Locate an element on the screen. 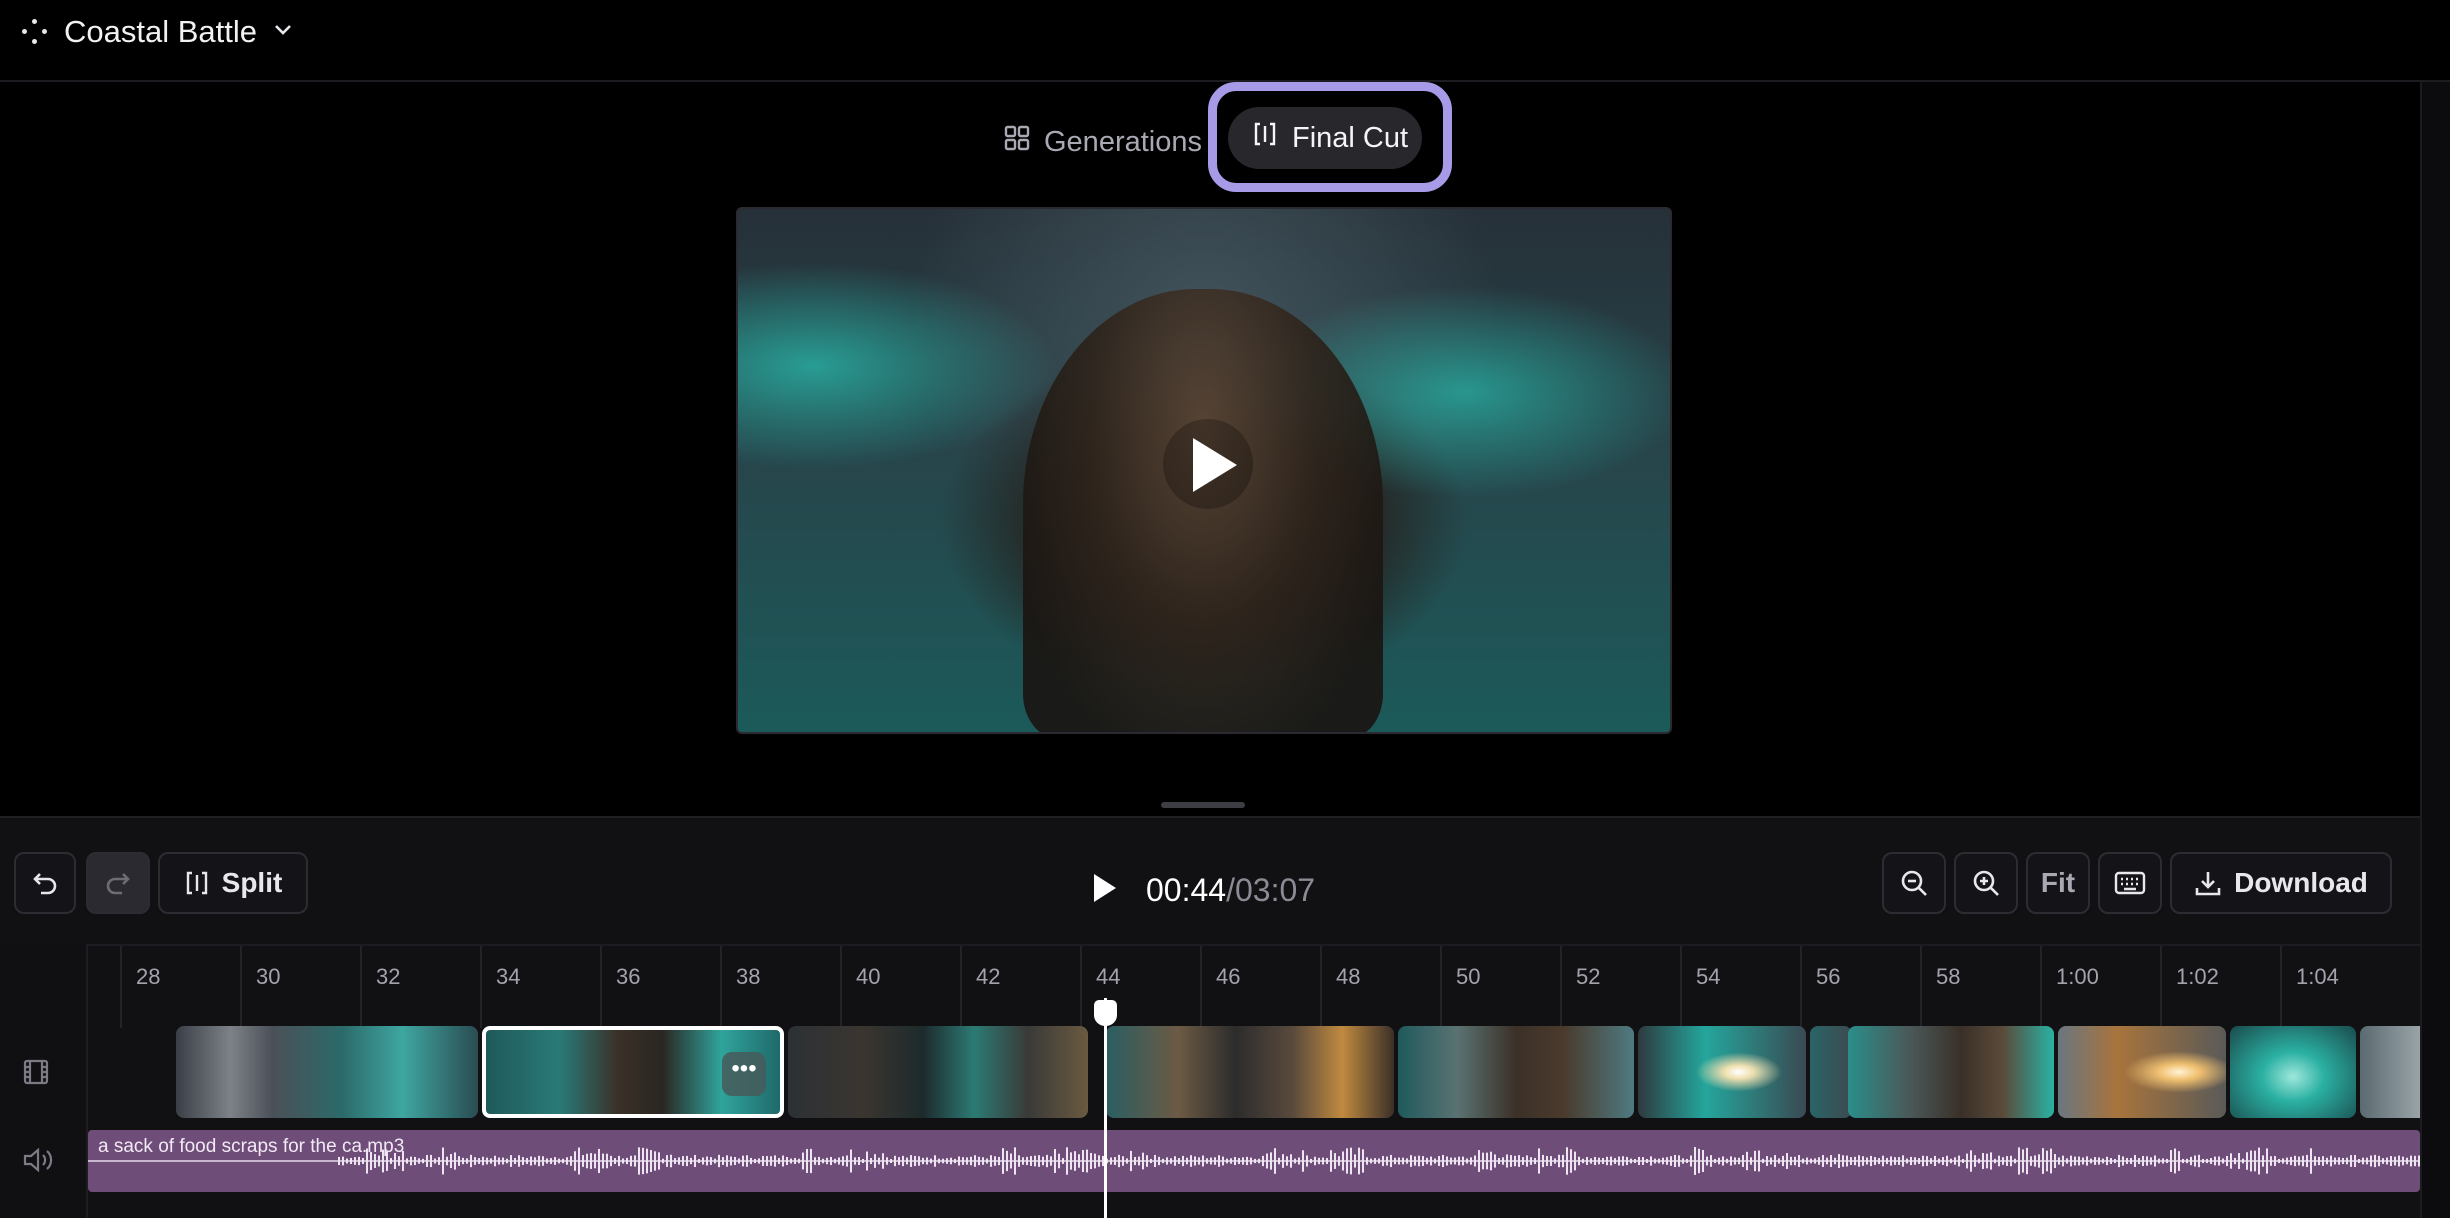  zoom-in-button is located at coordinates (1986, 883).